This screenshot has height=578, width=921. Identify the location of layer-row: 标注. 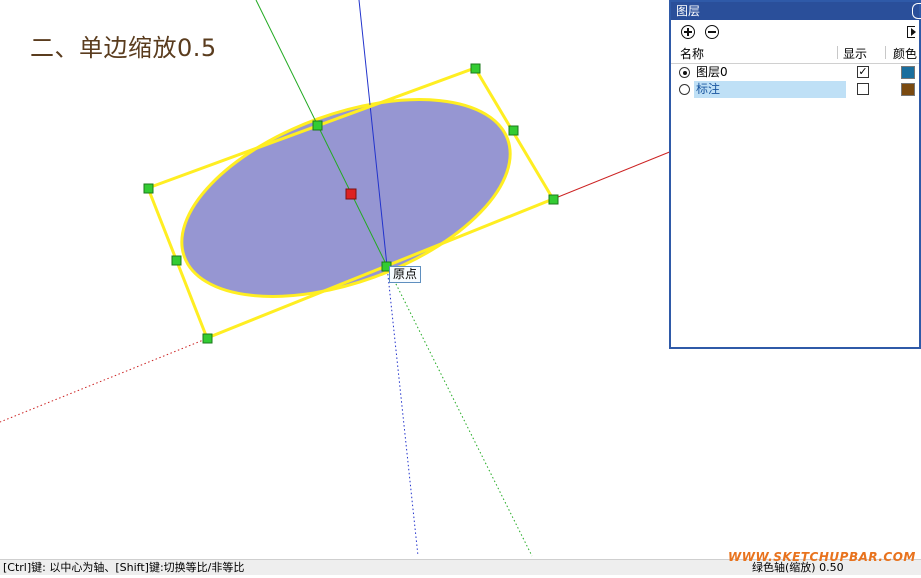
(795, 89).